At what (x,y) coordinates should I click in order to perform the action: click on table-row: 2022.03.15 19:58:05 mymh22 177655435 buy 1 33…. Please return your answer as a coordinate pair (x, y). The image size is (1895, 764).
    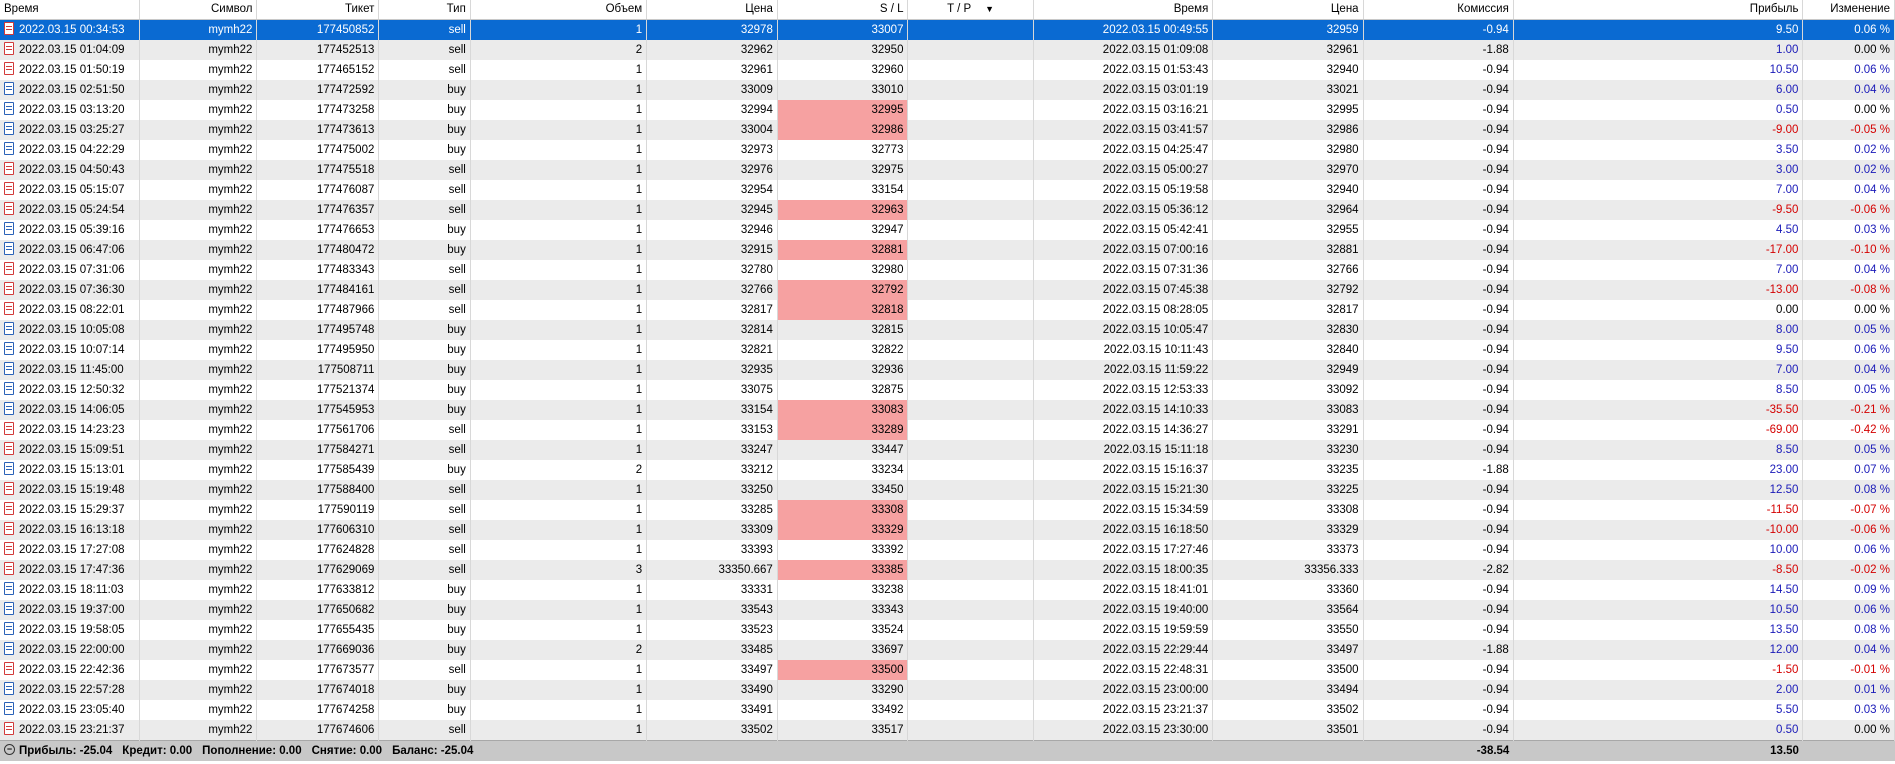
    Looking at the image, I should click on (947, 630).